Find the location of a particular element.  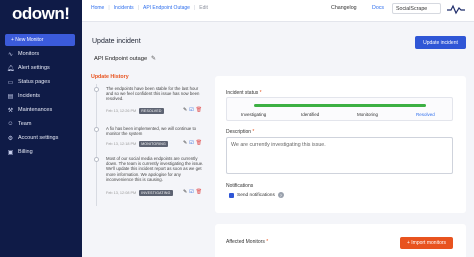

notifications-label: Notifications is located at coordinates (240, 186).